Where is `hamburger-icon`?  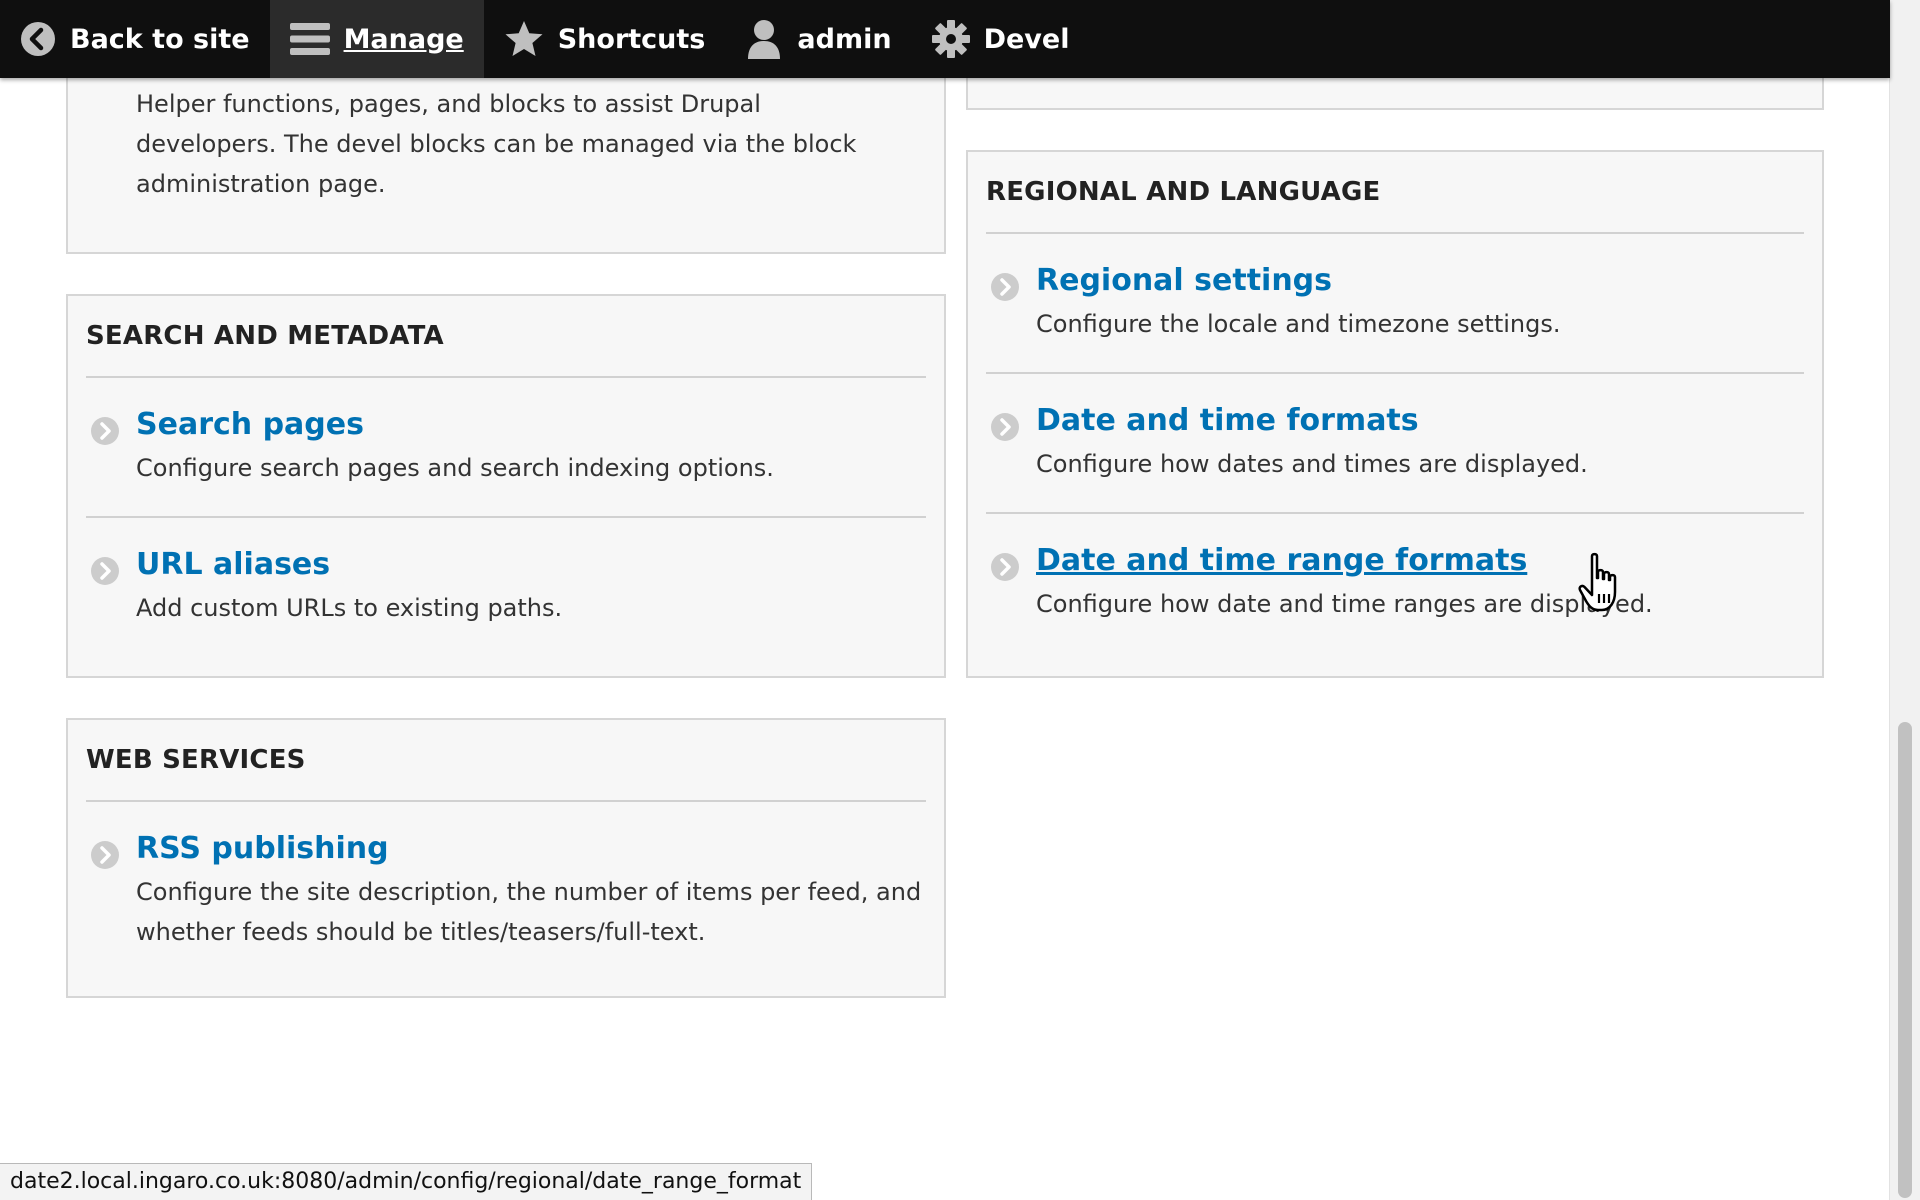 hamburger-icon is located at coordinates (309, 39).